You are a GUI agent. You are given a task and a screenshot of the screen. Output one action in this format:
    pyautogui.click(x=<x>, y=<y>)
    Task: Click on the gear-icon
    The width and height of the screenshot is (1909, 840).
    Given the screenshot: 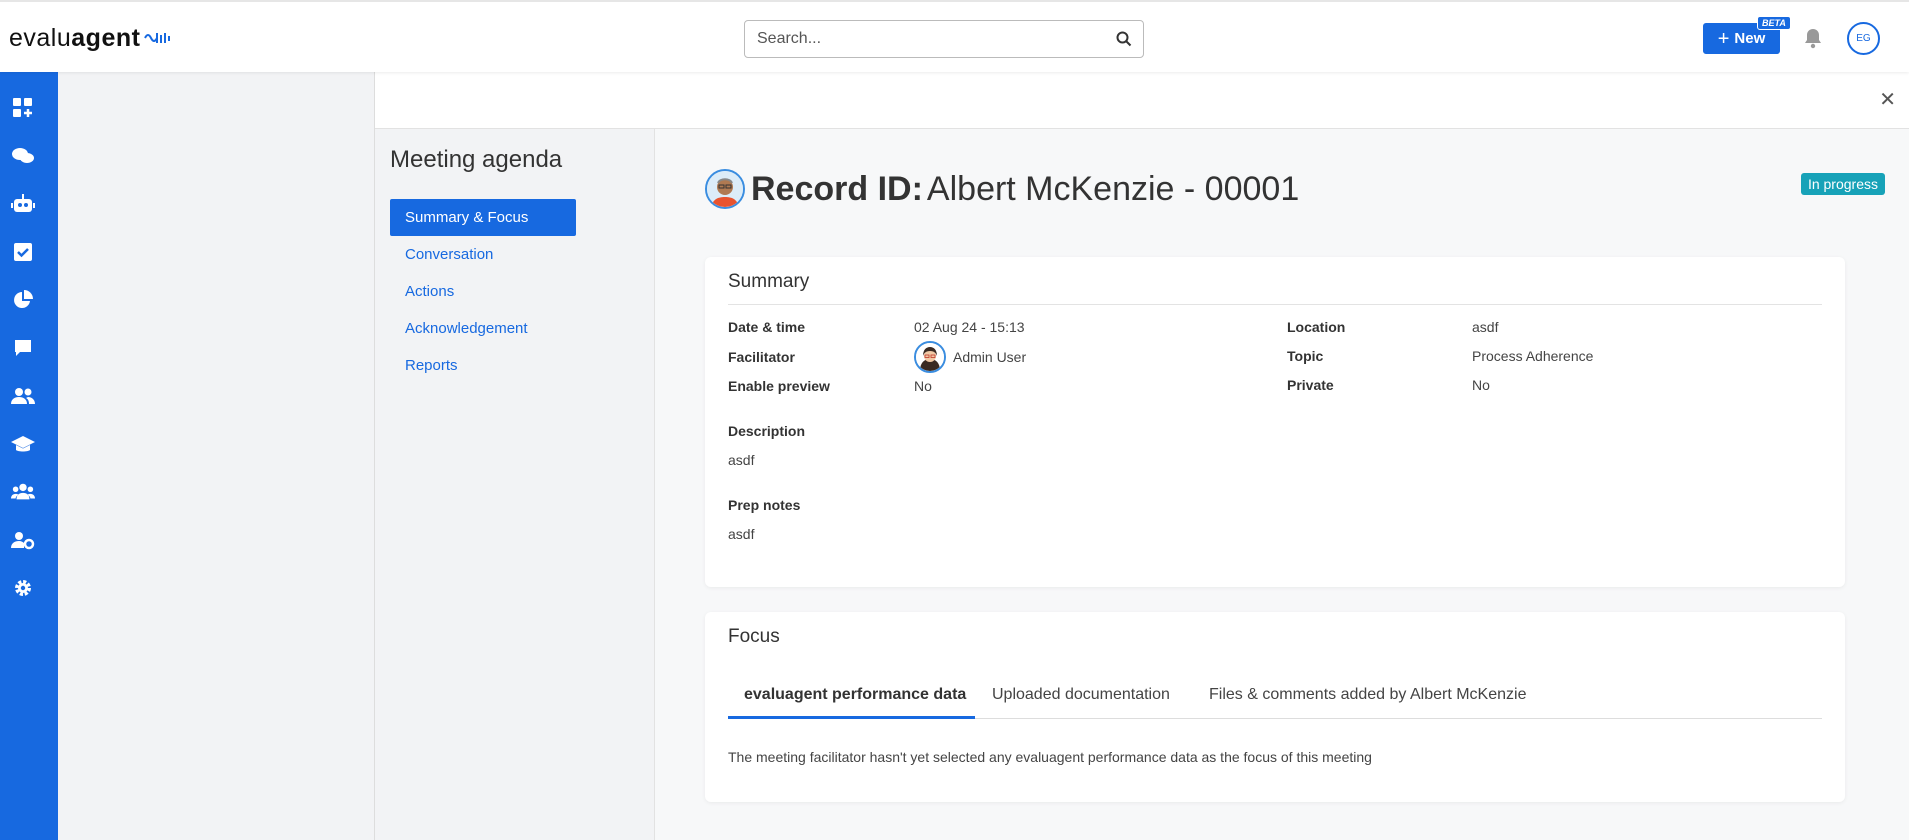 What is the action you would take?
    pyautogui.click(x=23, y=588)
    